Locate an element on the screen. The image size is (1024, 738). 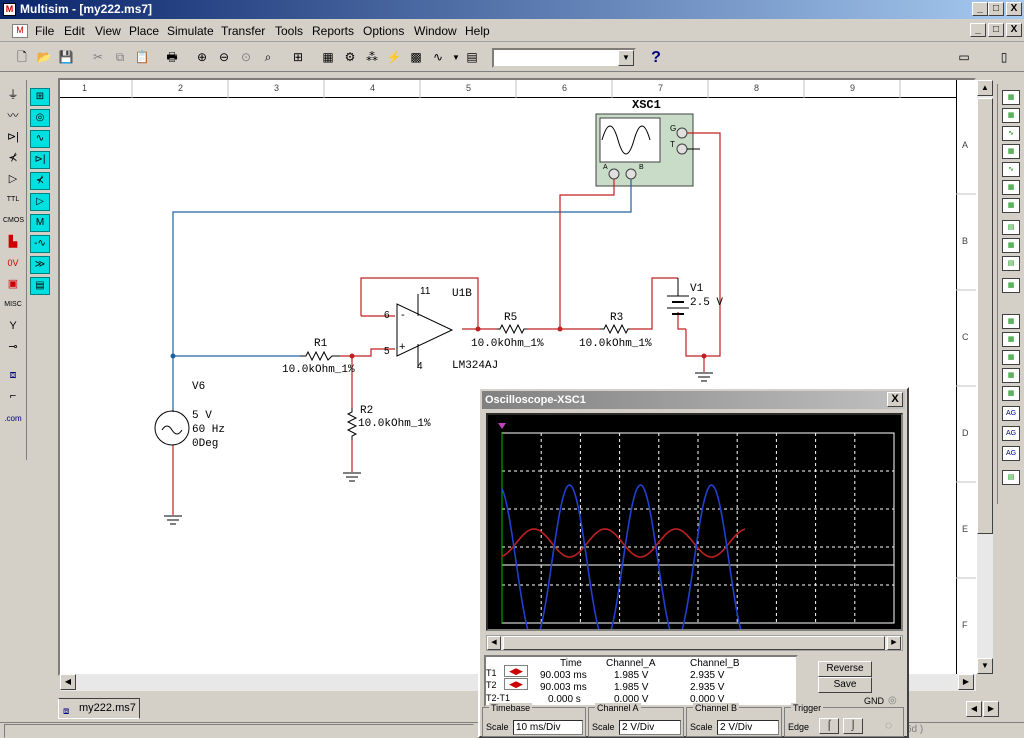
xsc1-terminal-t: T is located at coordinates (672, 144).